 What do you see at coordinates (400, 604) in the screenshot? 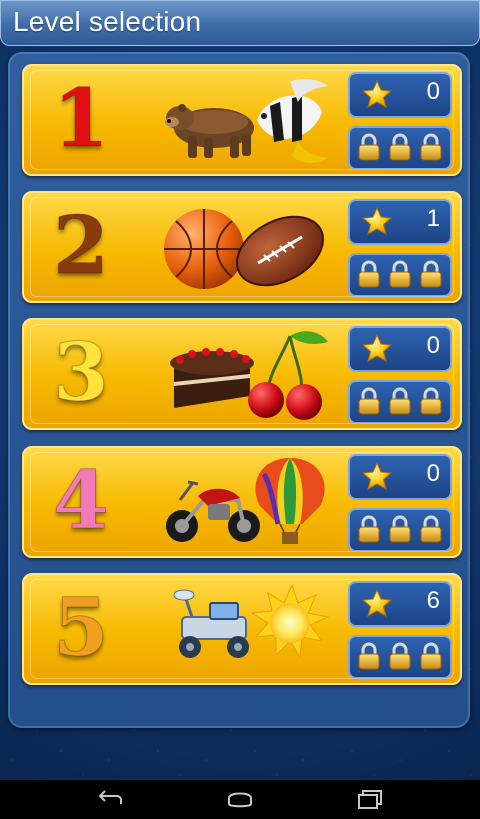
I see `star-count-box: 6` at bounding box center [400, 604].